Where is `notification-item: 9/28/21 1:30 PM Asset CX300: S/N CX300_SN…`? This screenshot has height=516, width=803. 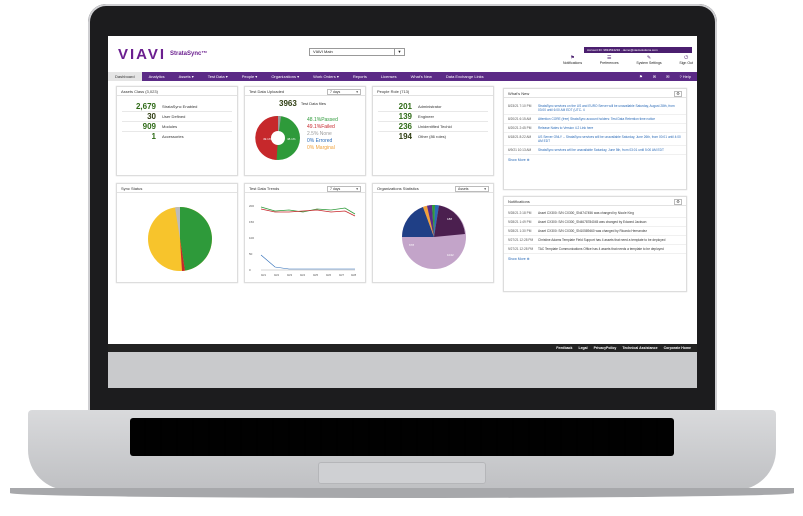
notification-item: 9/28/21 1:30 PM Asset CX300: S/N CX300_SN… is located at coordinates (595, 231).